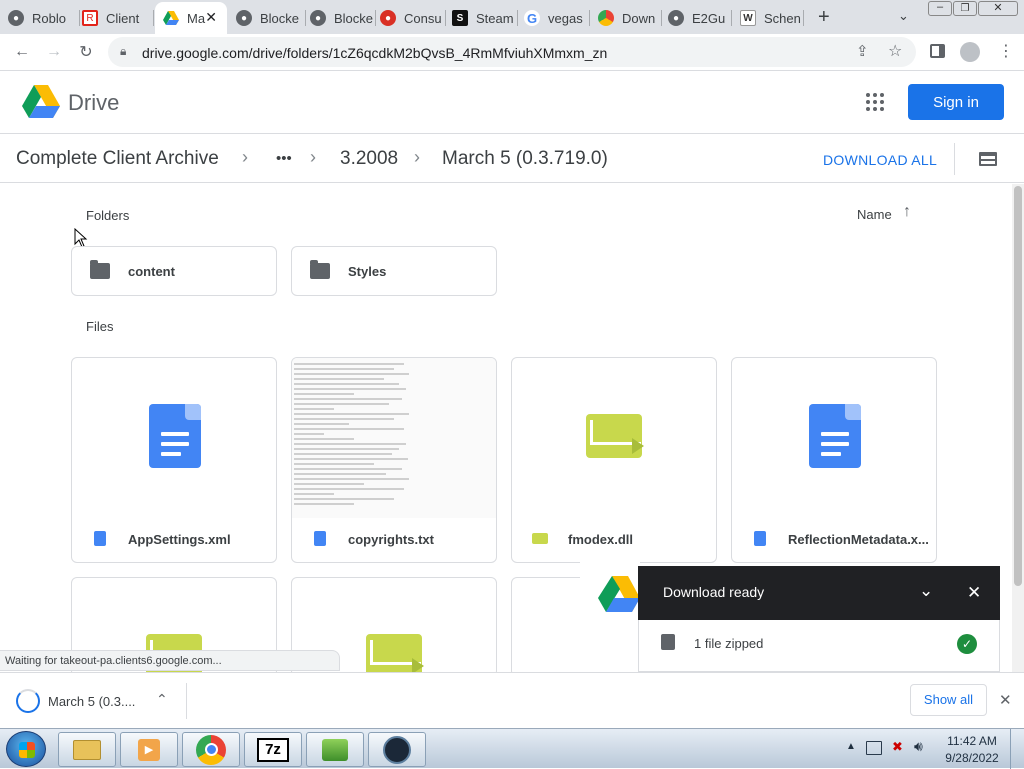  I want to click on chevron-up-icon: ⌃, so click(162, 699).